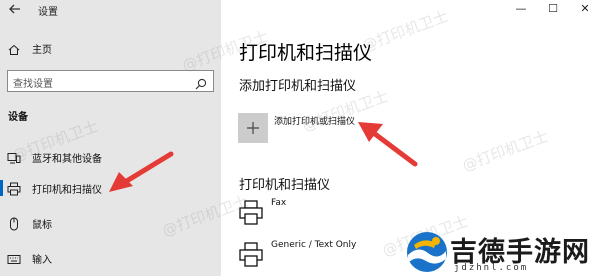 This screenshot has width=600, height=276. What do you see at coordinates (14, 258) in the screenshot?
I see `keyboard-icon` at bounding box center [14, 258].